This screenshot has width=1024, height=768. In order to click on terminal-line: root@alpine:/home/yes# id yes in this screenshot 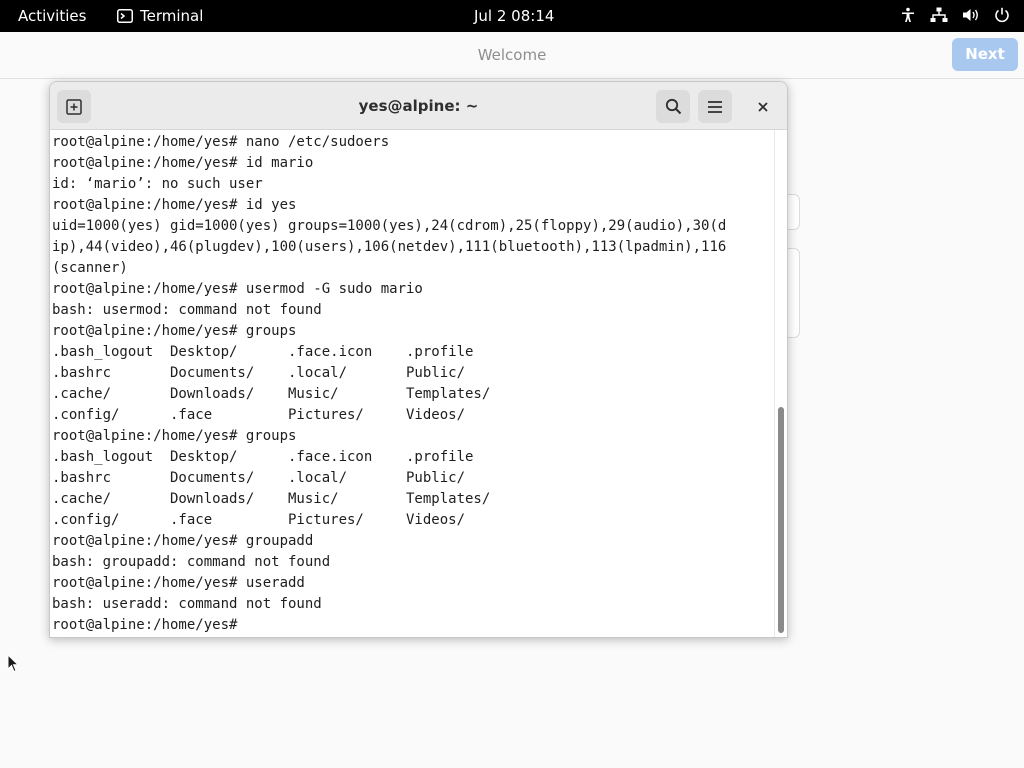, I will do `click(174, 205)`.